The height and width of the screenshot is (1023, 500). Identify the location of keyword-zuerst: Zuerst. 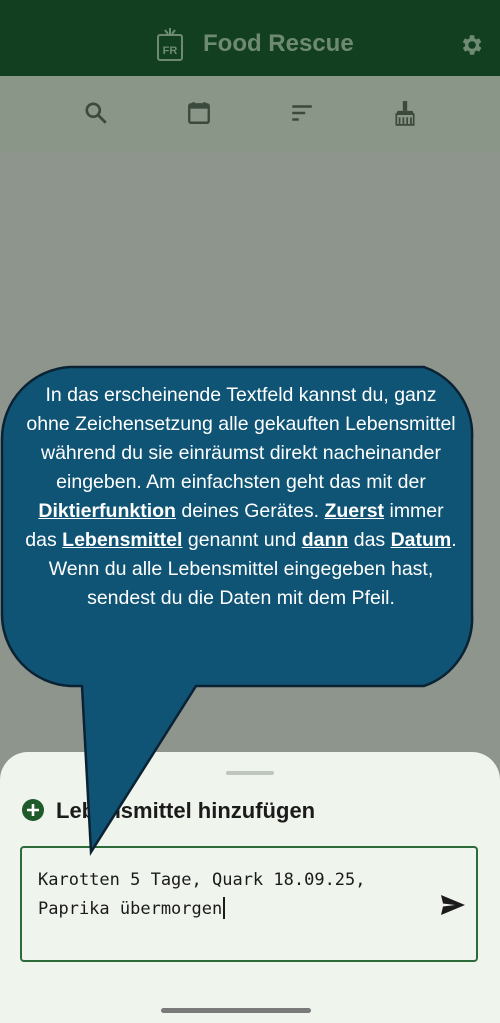
(354, 511).